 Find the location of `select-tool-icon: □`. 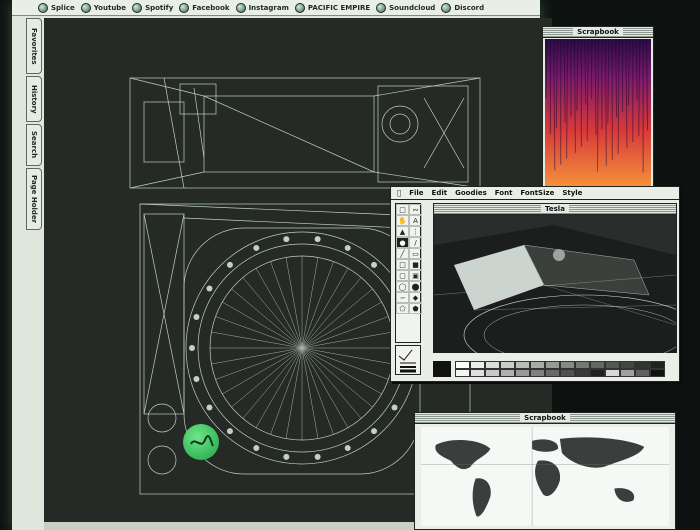

select-tool-icon: □ is located at coordinates (402, 209).